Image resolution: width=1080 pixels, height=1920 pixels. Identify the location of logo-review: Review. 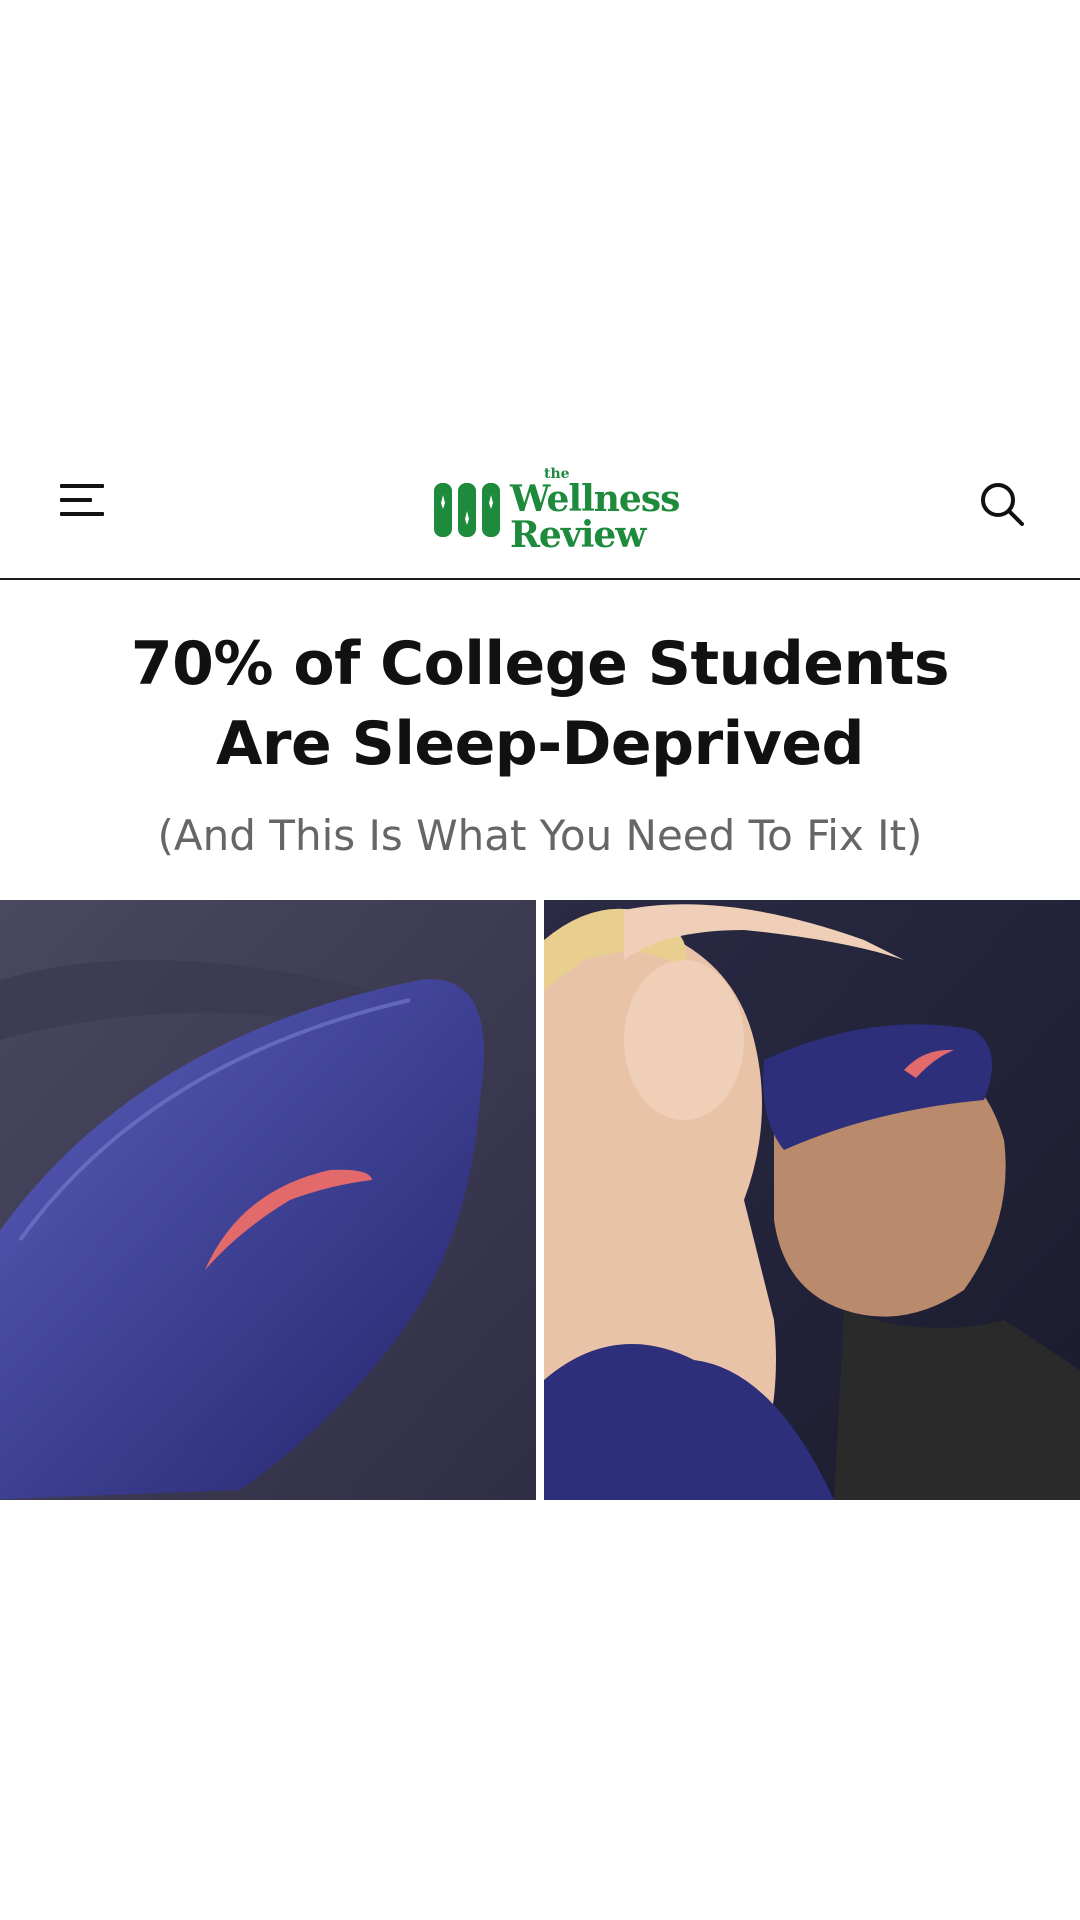
(578, 535).